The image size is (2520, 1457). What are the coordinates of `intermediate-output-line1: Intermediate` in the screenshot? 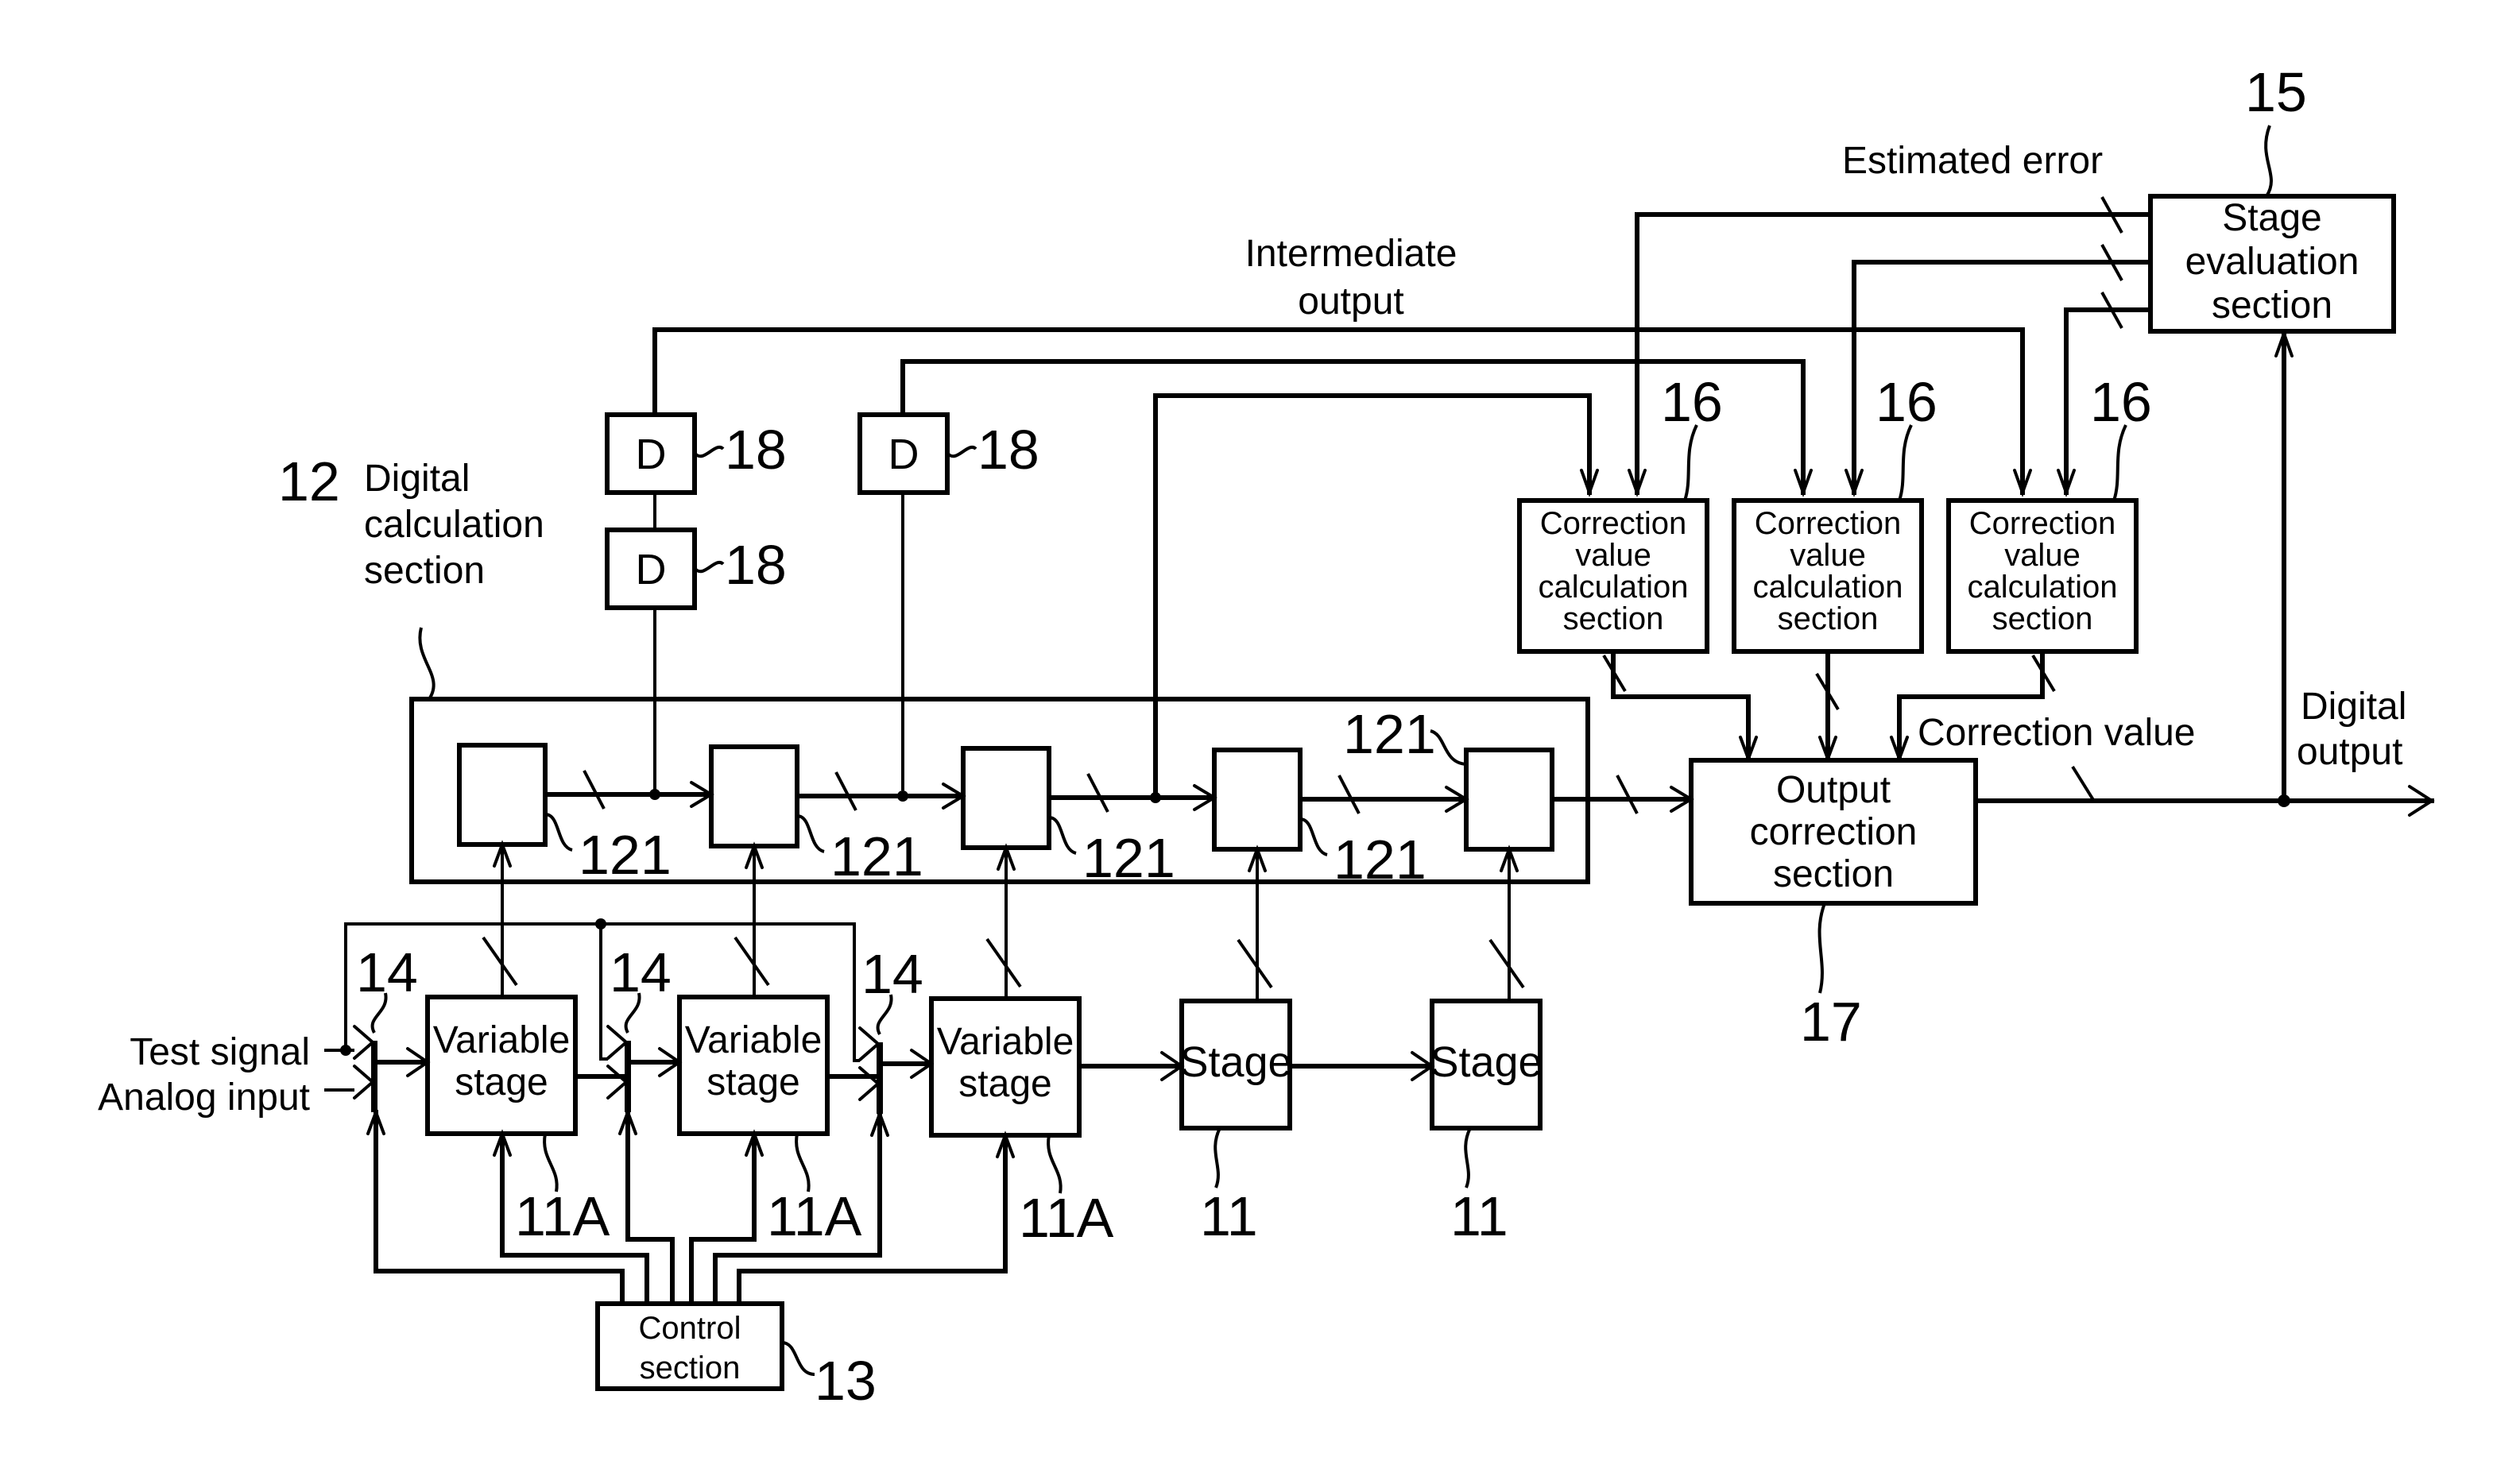 It's located at (1351, 254).